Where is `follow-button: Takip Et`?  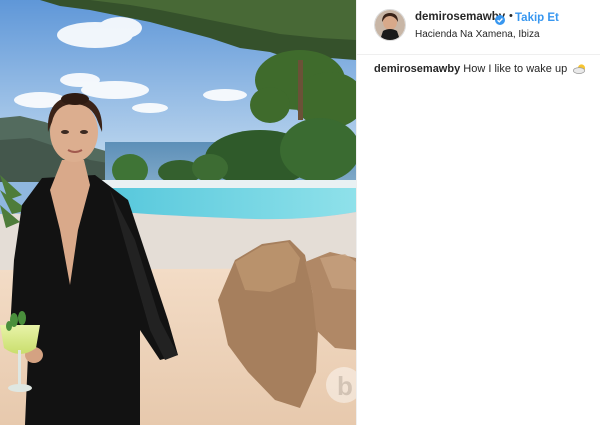 follow-button: Takip Et is located at coordinates (537, 18).